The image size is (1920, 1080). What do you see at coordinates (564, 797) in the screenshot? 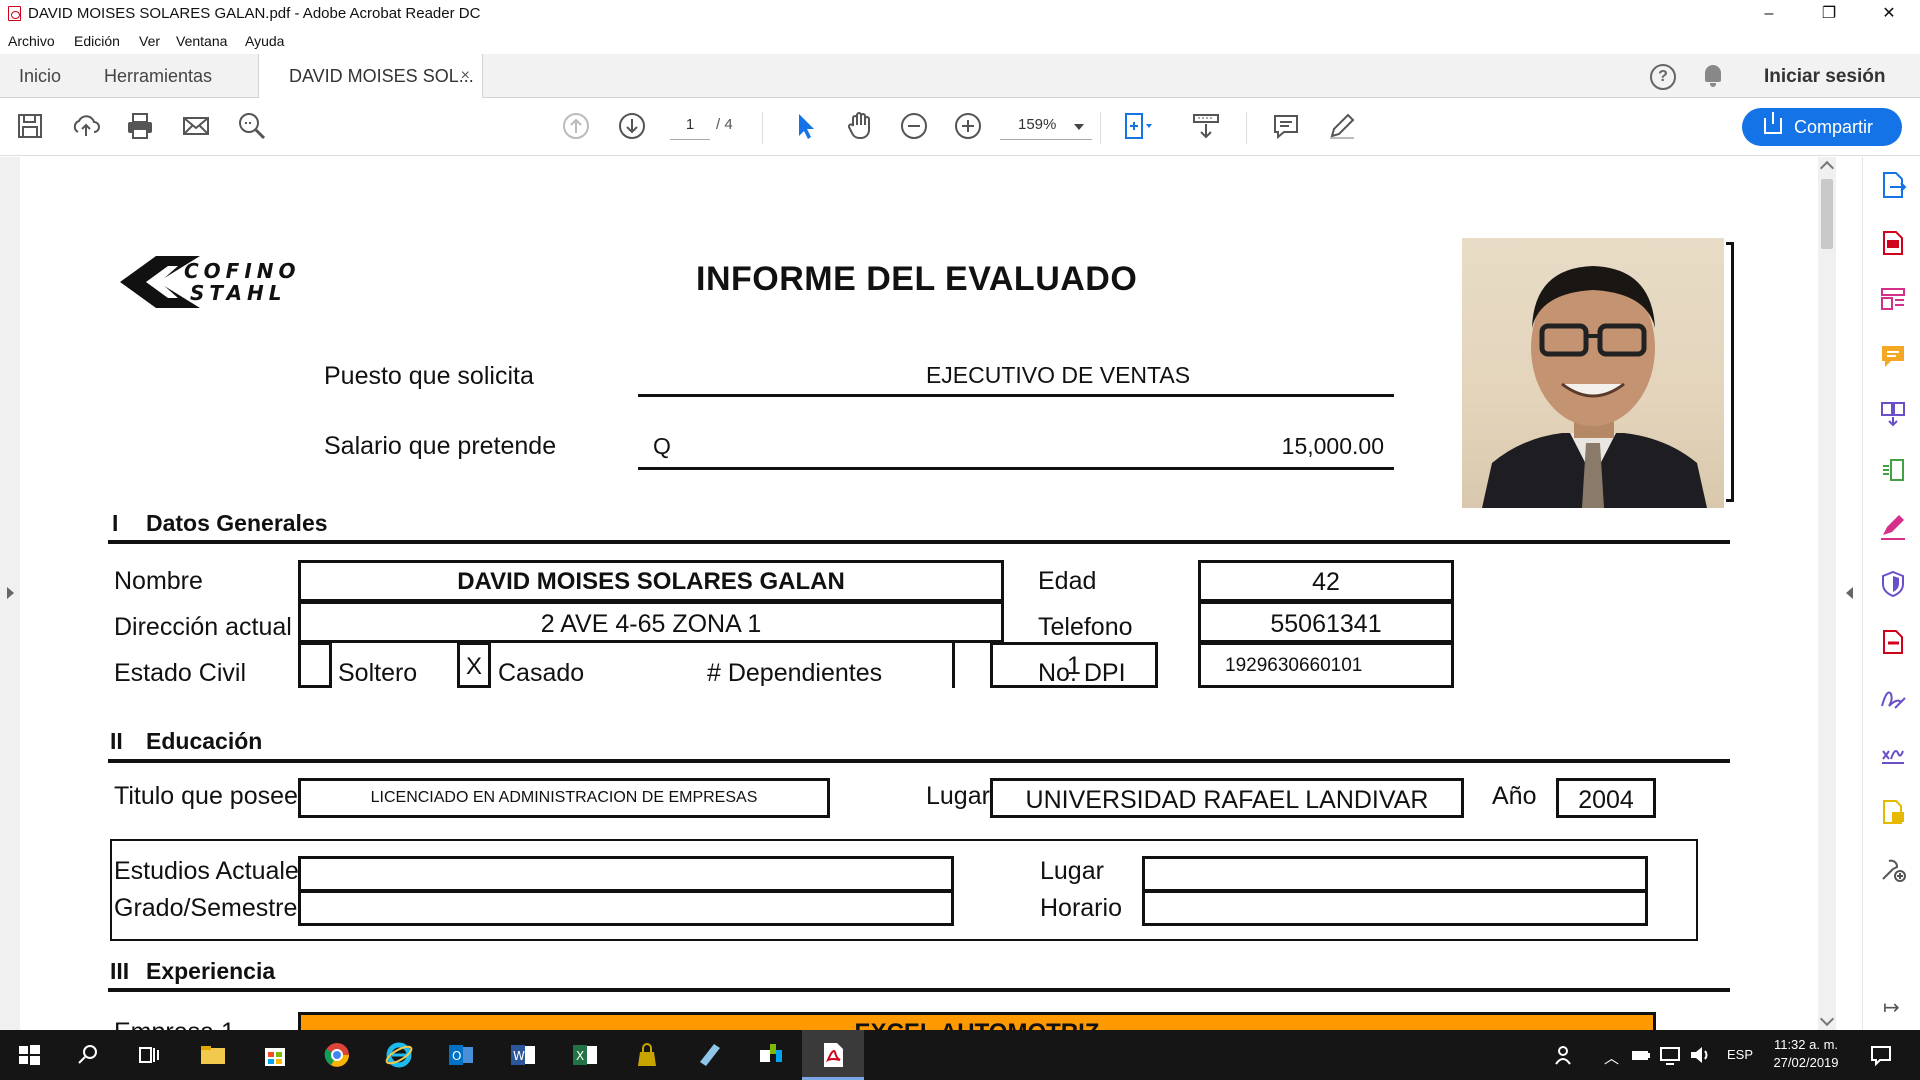
I see `degree-value: LICENCIADO EN ADMINISTRACION DE EMPRESAS` at bounding box center [564, 797].